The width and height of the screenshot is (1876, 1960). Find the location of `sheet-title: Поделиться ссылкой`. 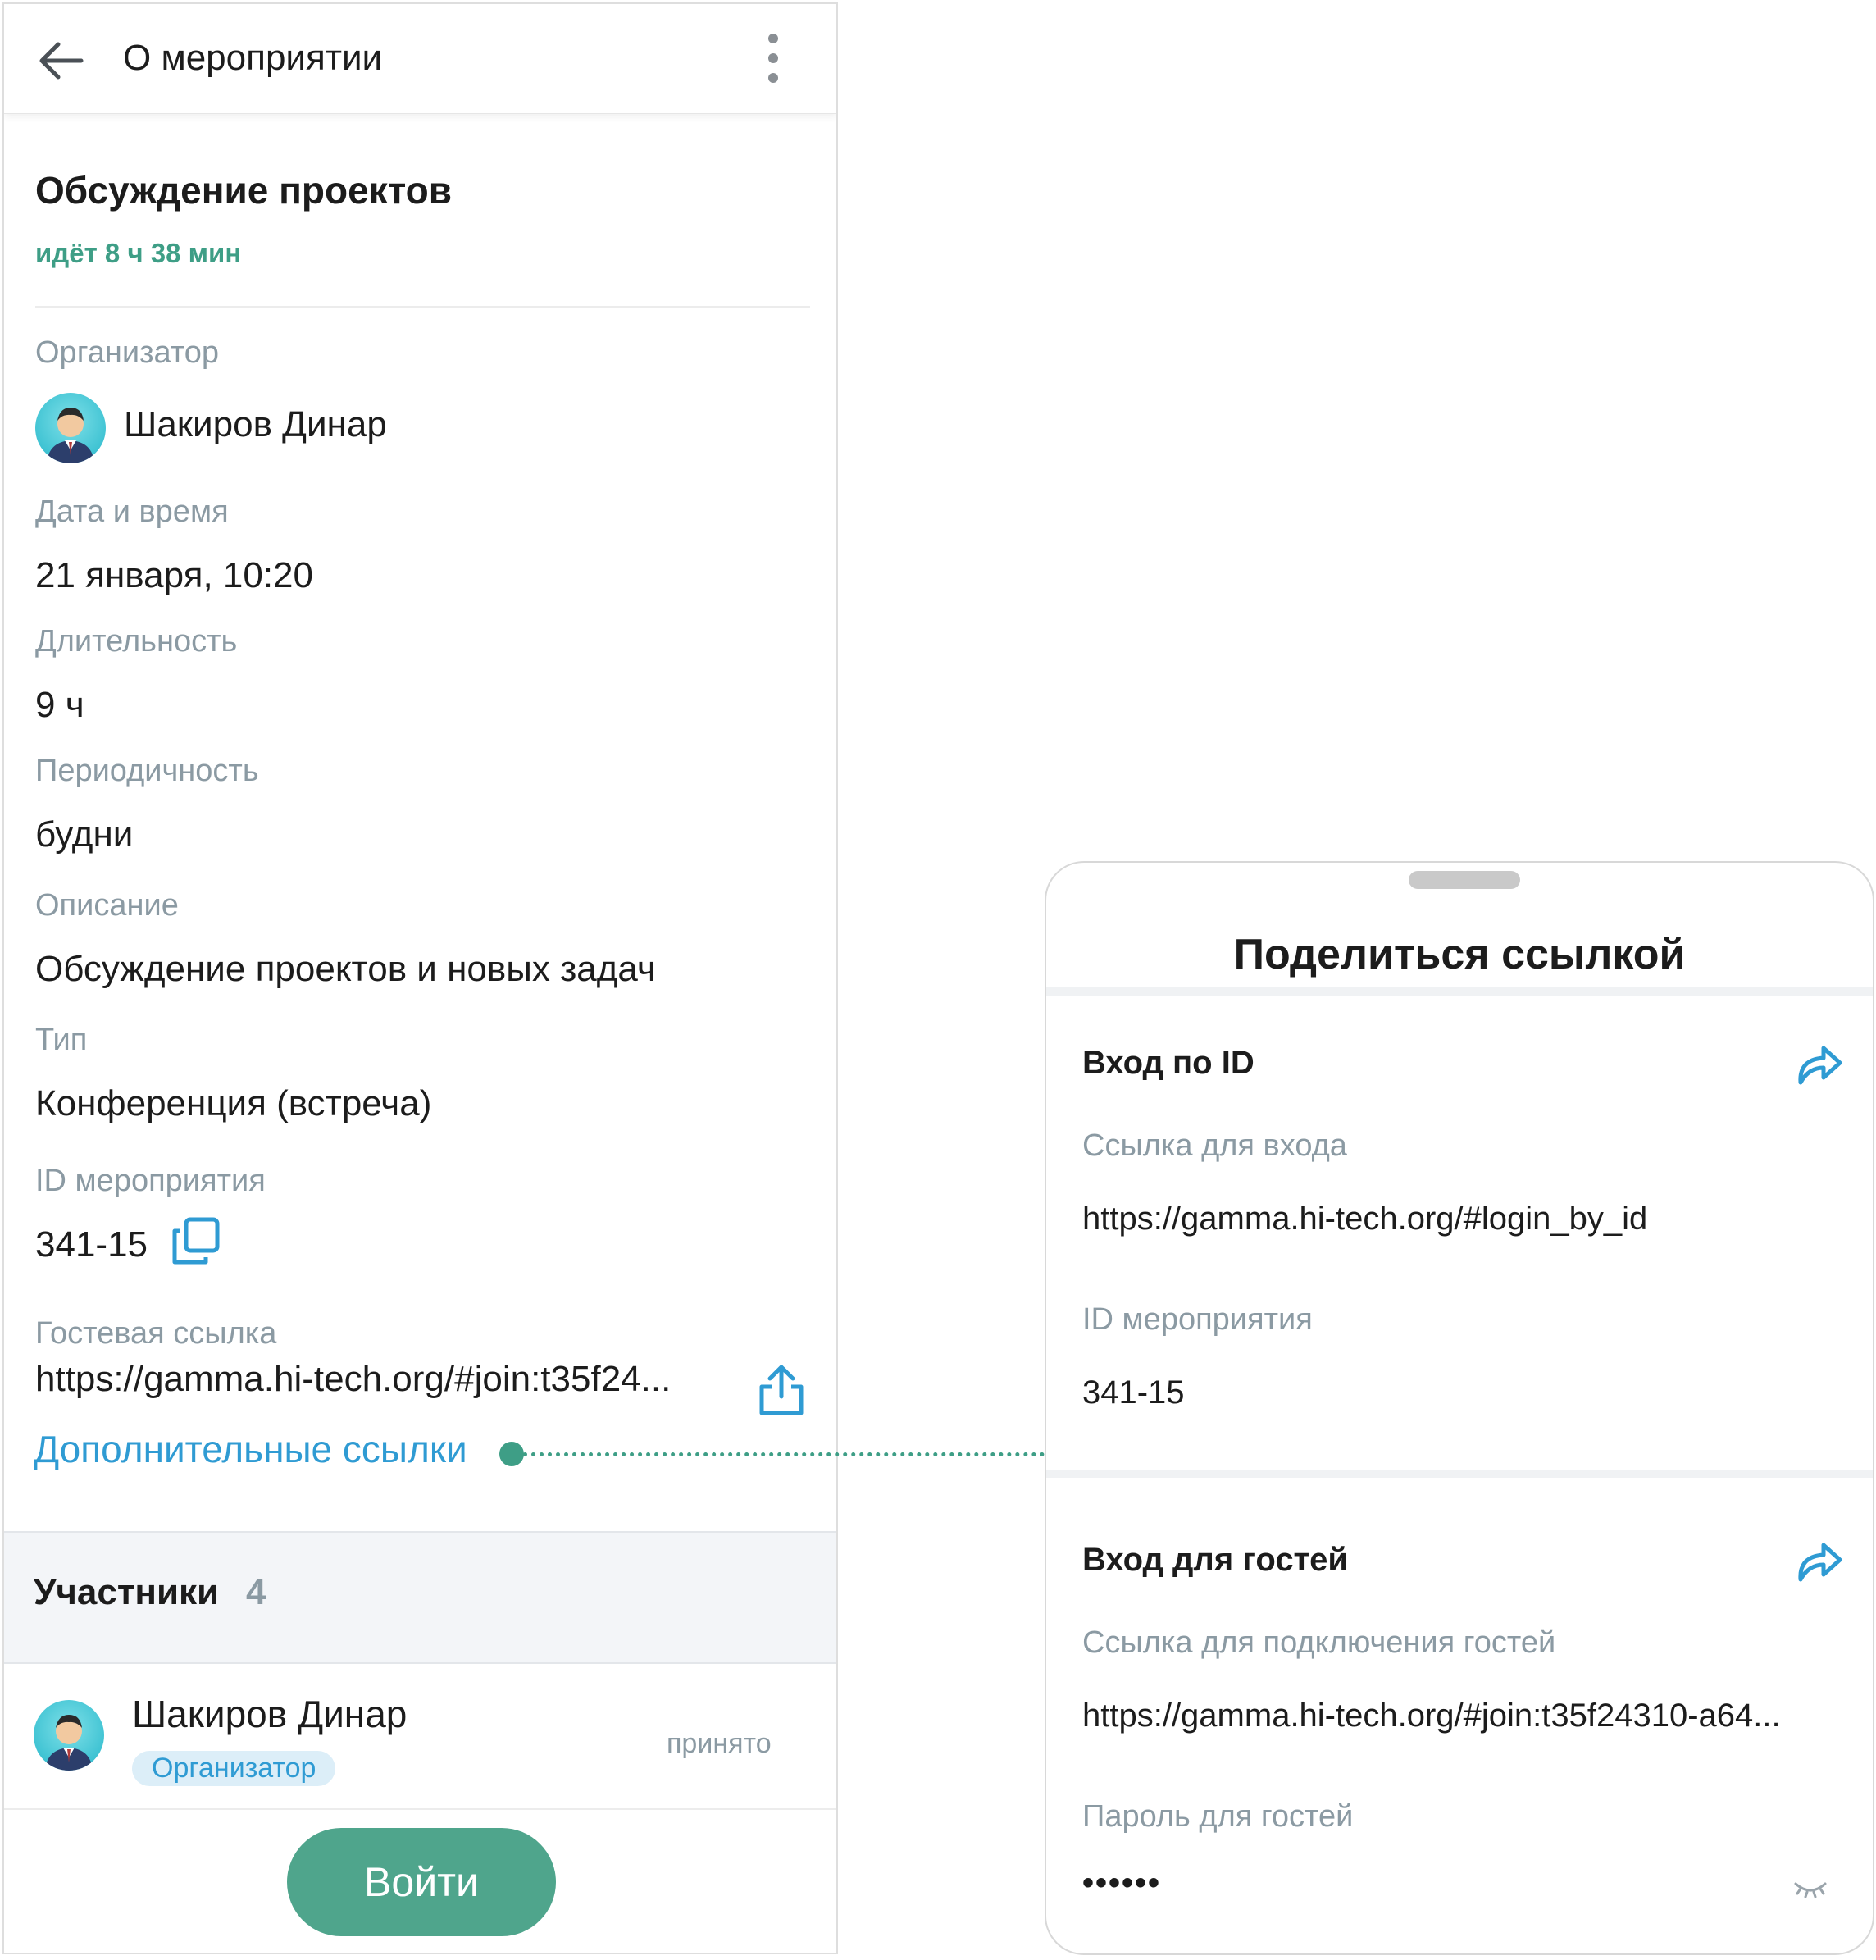

sheet-title: Поделиться ссылкой is located at coordinates (1459, 955).